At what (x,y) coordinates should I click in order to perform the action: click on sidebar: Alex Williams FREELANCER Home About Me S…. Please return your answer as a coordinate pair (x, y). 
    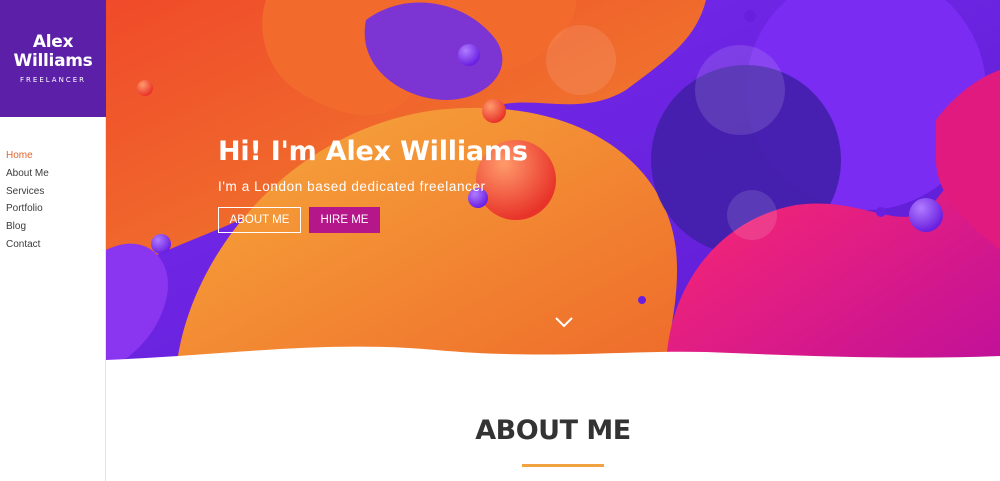
    Looking at the image, I should click on (53, 240).